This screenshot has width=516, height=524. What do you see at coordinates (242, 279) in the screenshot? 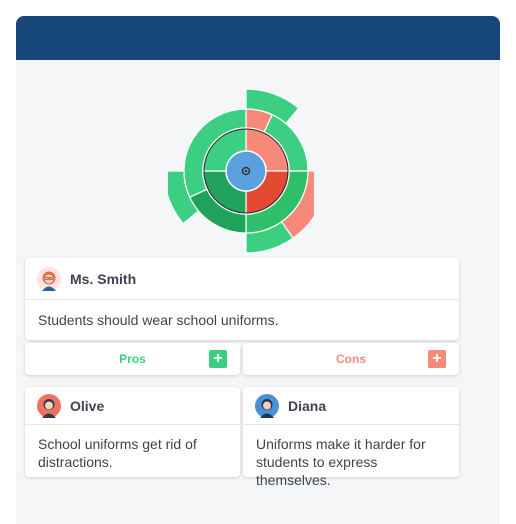
I see `thesis-card-header: Ms. Smith` at bounding box center [242, 279].